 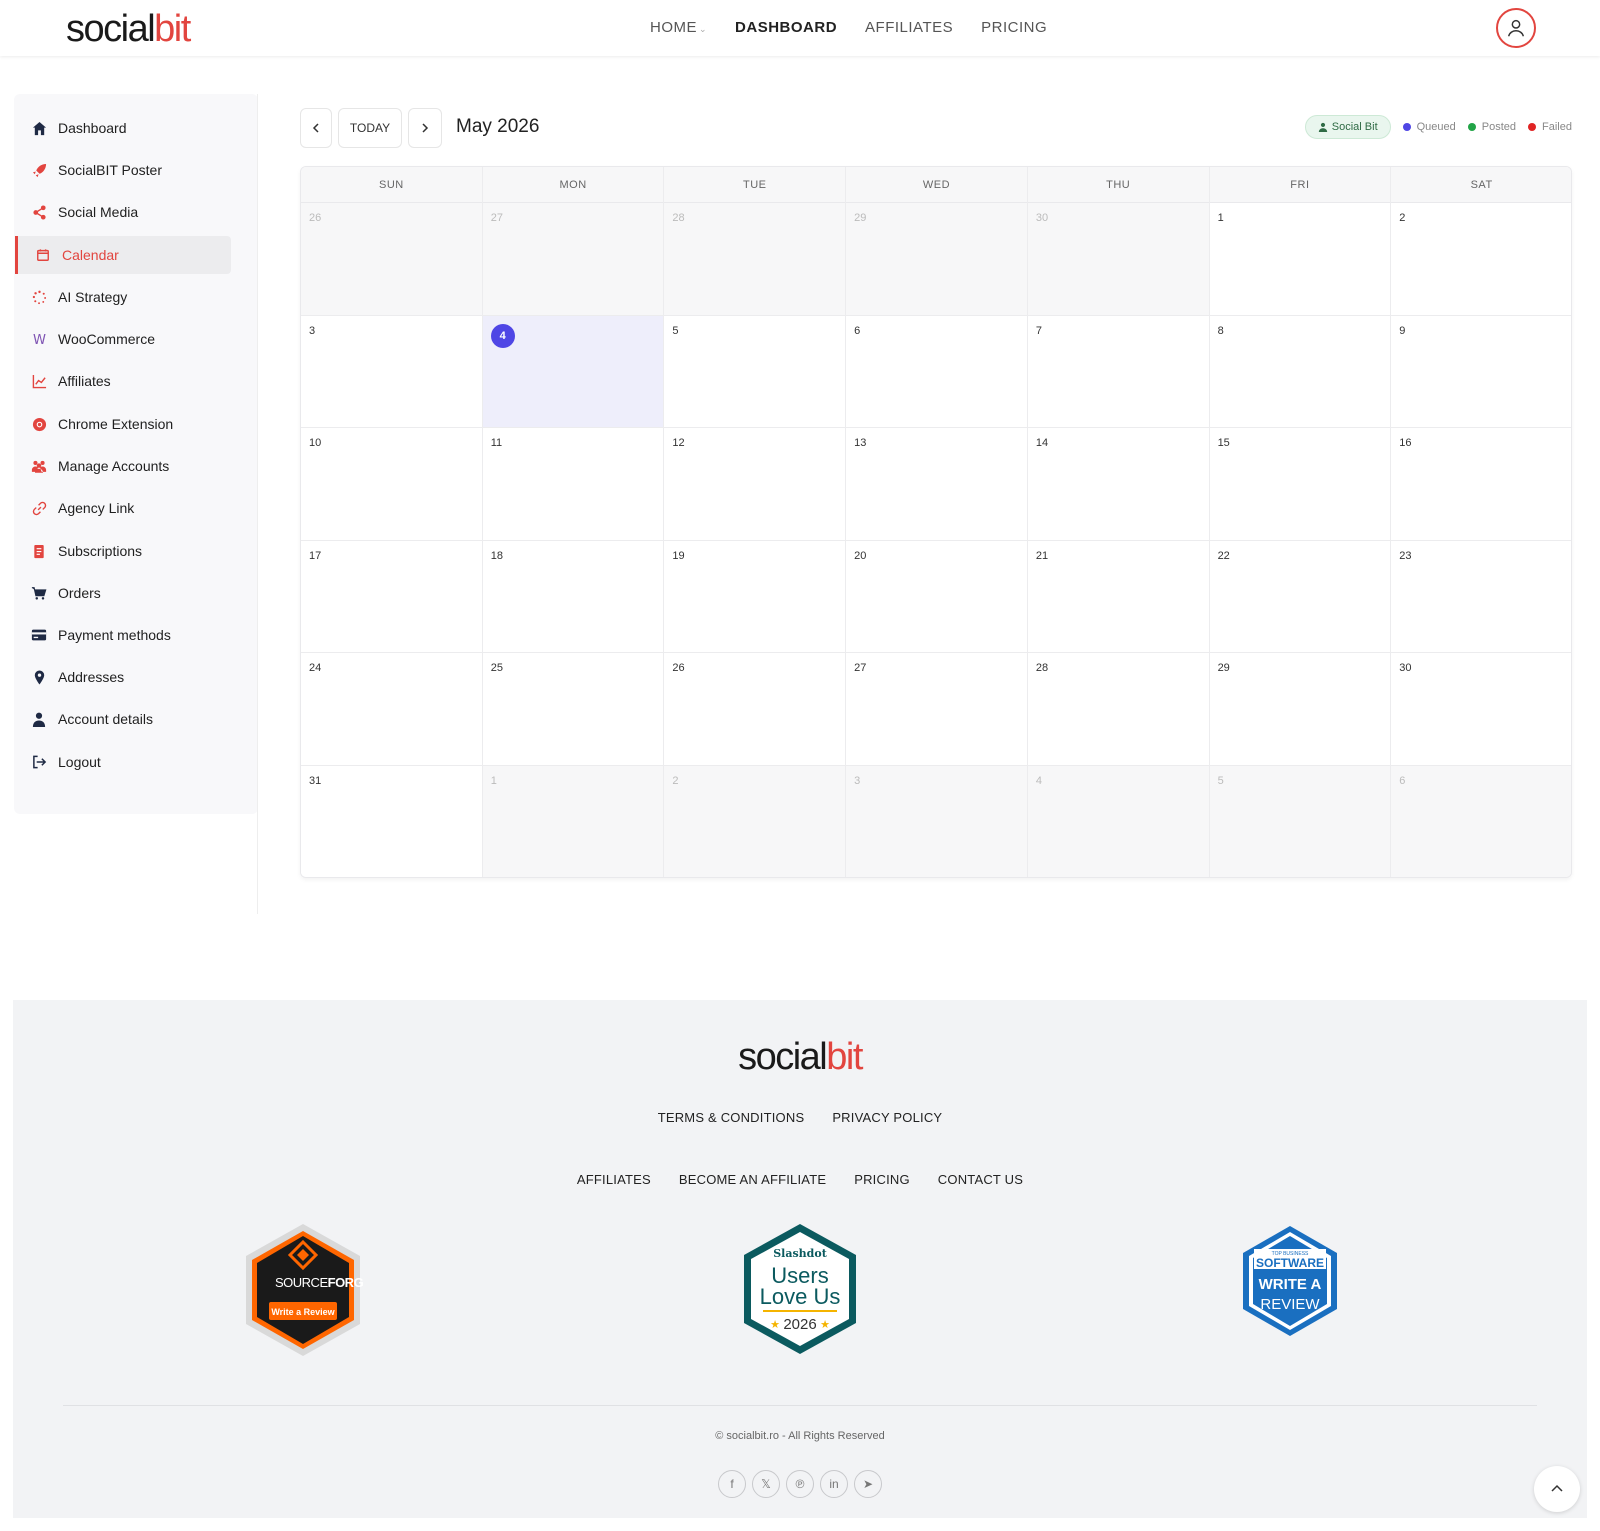 What do you see at coordinates (766, 1484) in the screenshot?
I see `x-link: 𝕏` at bounding box center [766, 1484].